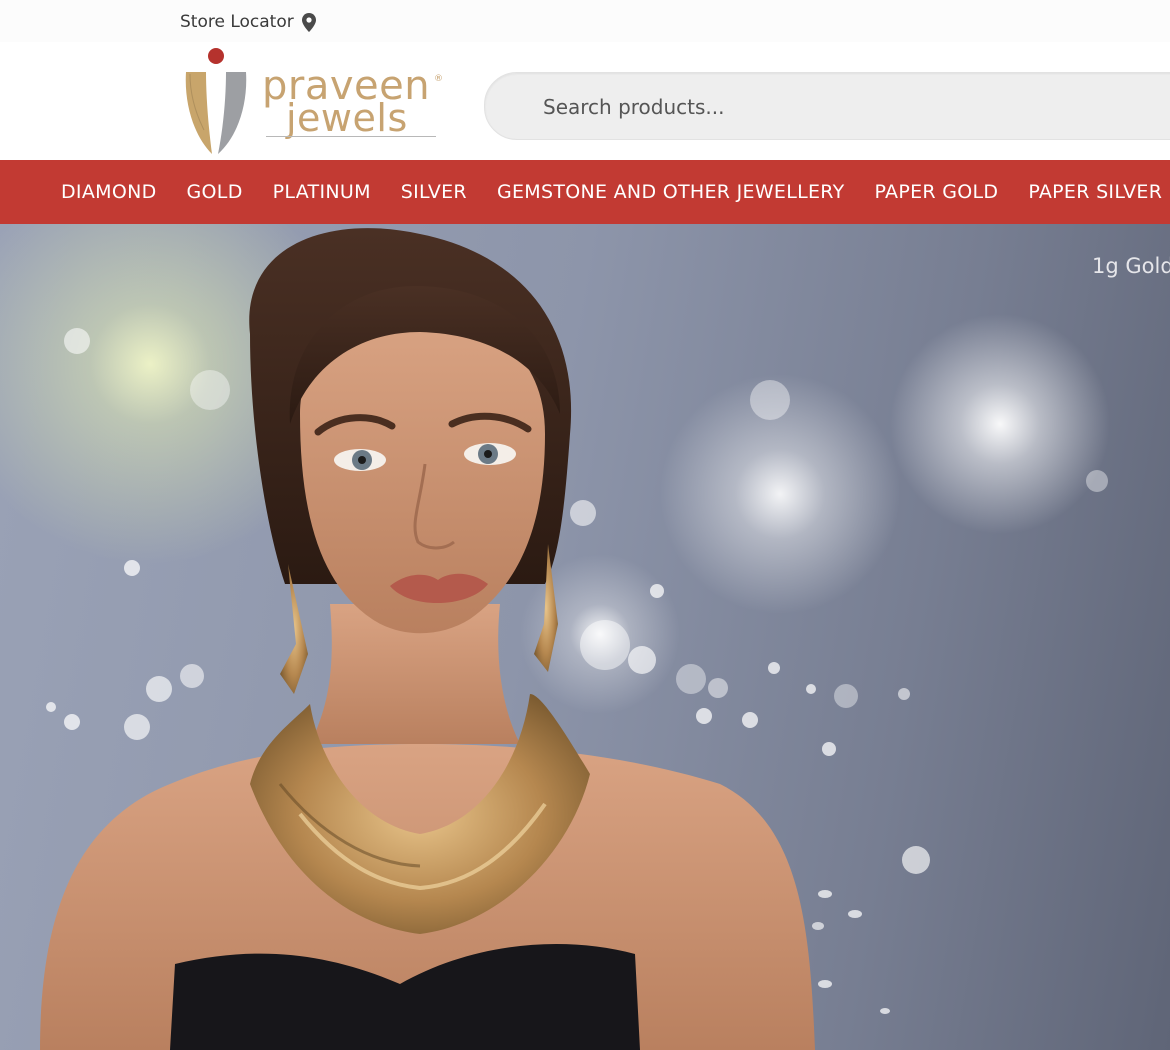 This screenshot has height=1050, width=1170. Describe the element at coordinates (308, 22) in the screenshot. I see `map-pin-icon` at that location.